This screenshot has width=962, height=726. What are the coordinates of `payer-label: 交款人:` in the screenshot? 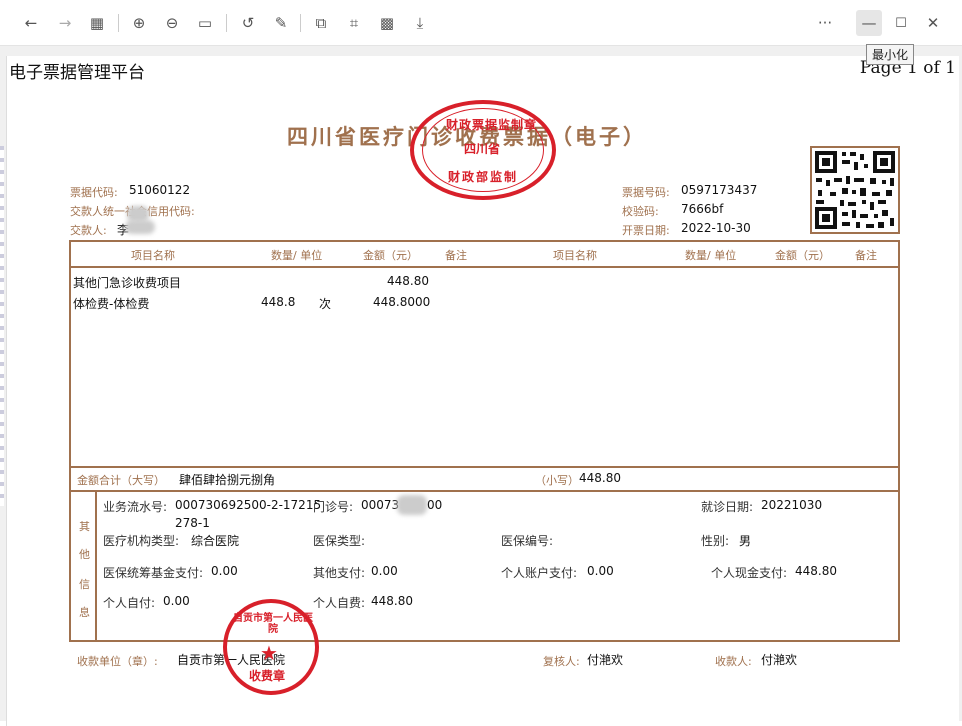 It's located at (88, 230).